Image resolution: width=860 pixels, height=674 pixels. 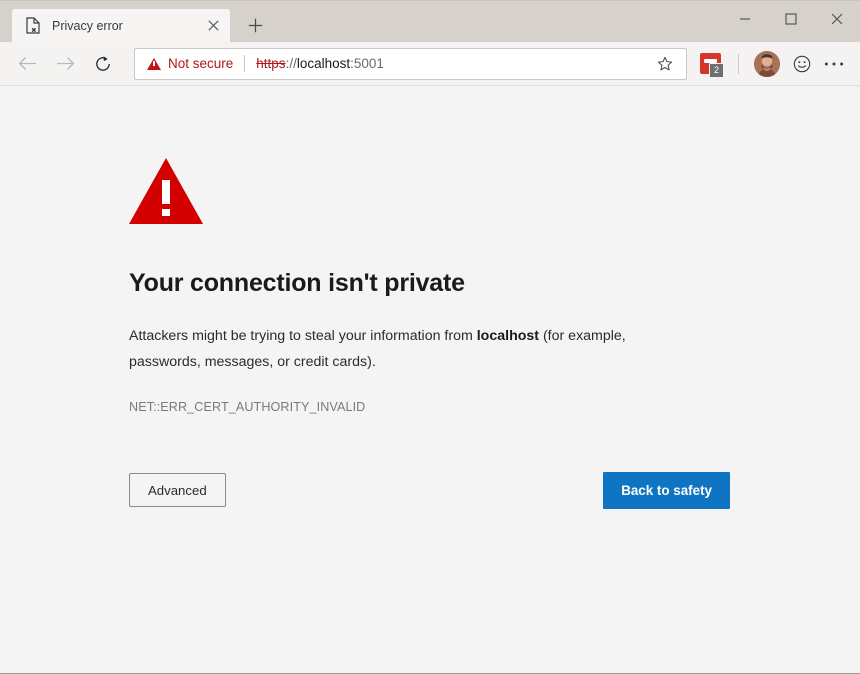 I want to click on browser-toolbar: Not secure https://localhost:5001 2, so click(x=430, y=64).